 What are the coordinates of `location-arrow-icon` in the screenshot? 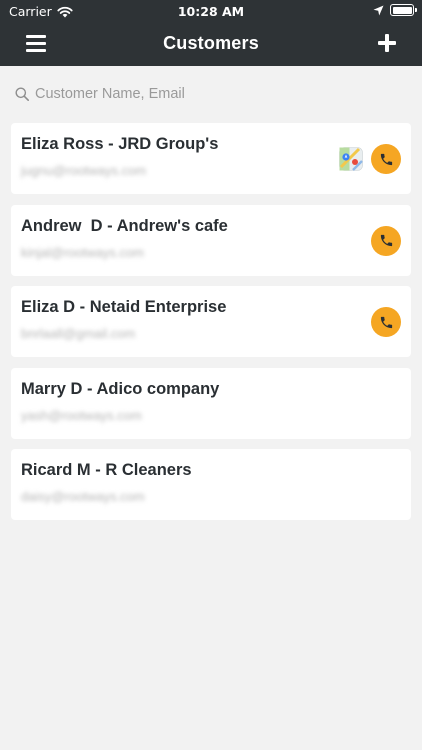 It's located at (378, 10).